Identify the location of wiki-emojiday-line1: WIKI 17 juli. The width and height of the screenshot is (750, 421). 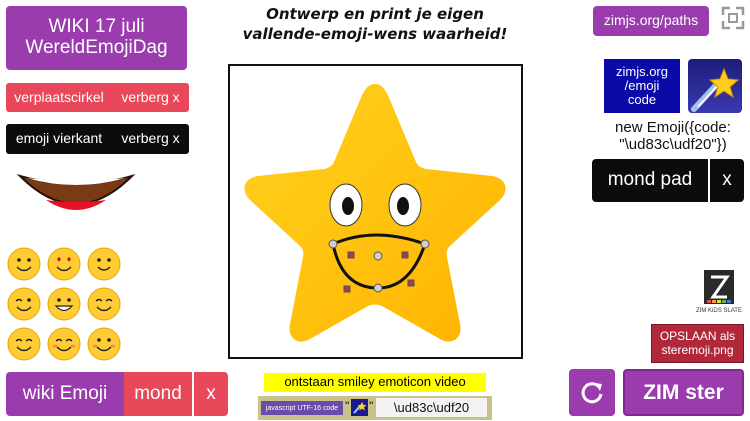
(96, 27).